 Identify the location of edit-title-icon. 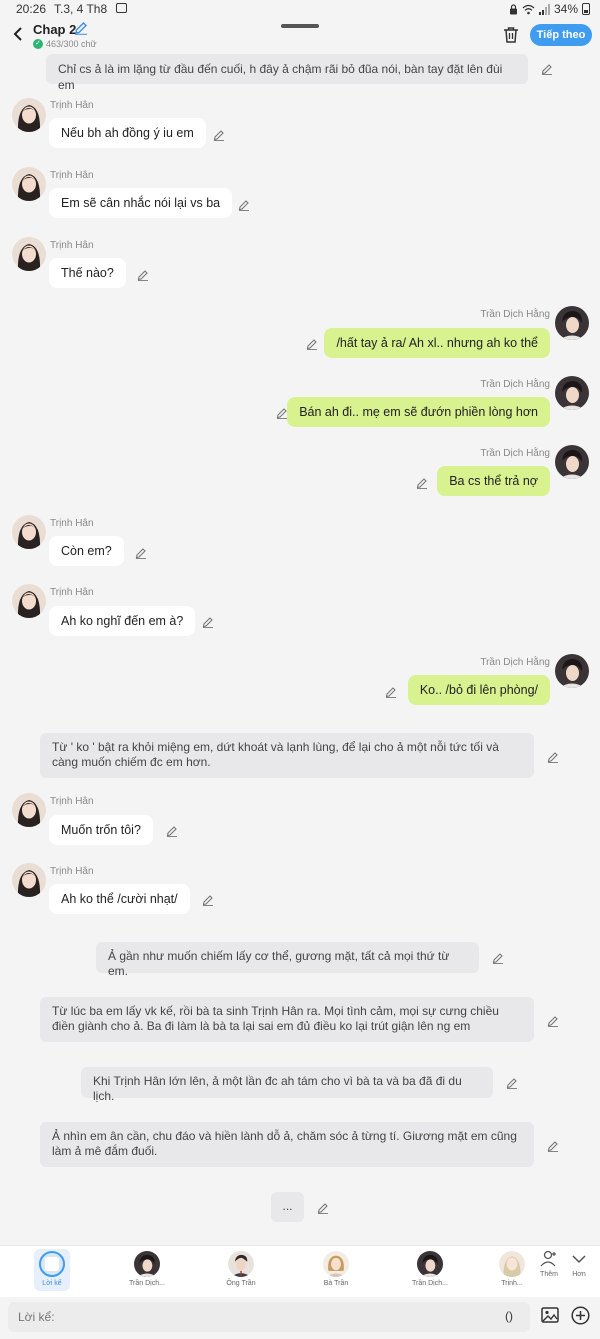
(81, 28).